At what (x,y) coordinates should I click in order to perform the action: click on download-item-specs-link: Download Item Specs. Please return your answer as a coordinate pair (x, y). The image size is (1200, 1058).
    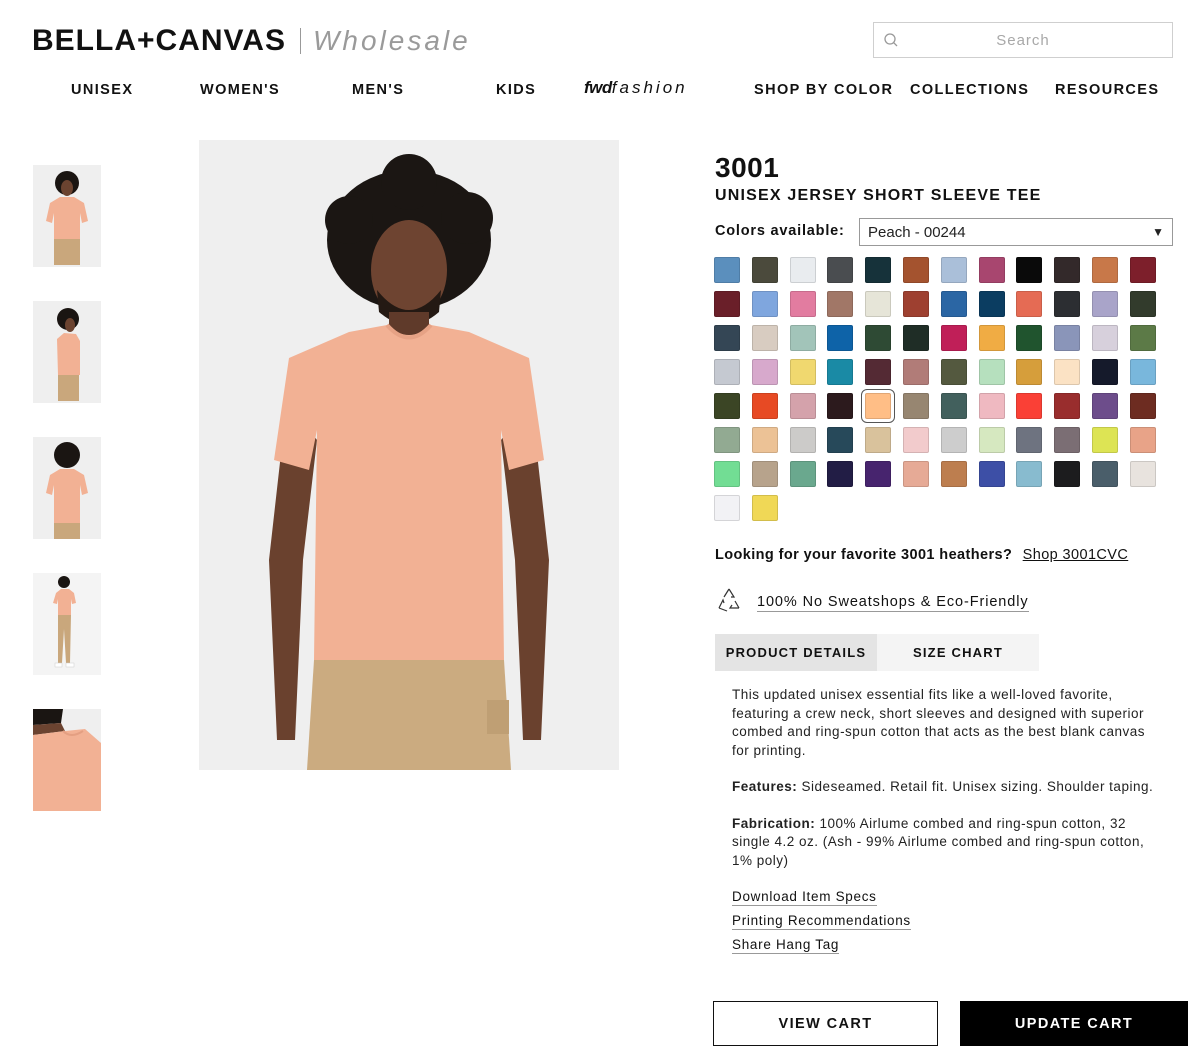
    Looking at the image, I should click on (804, 897).